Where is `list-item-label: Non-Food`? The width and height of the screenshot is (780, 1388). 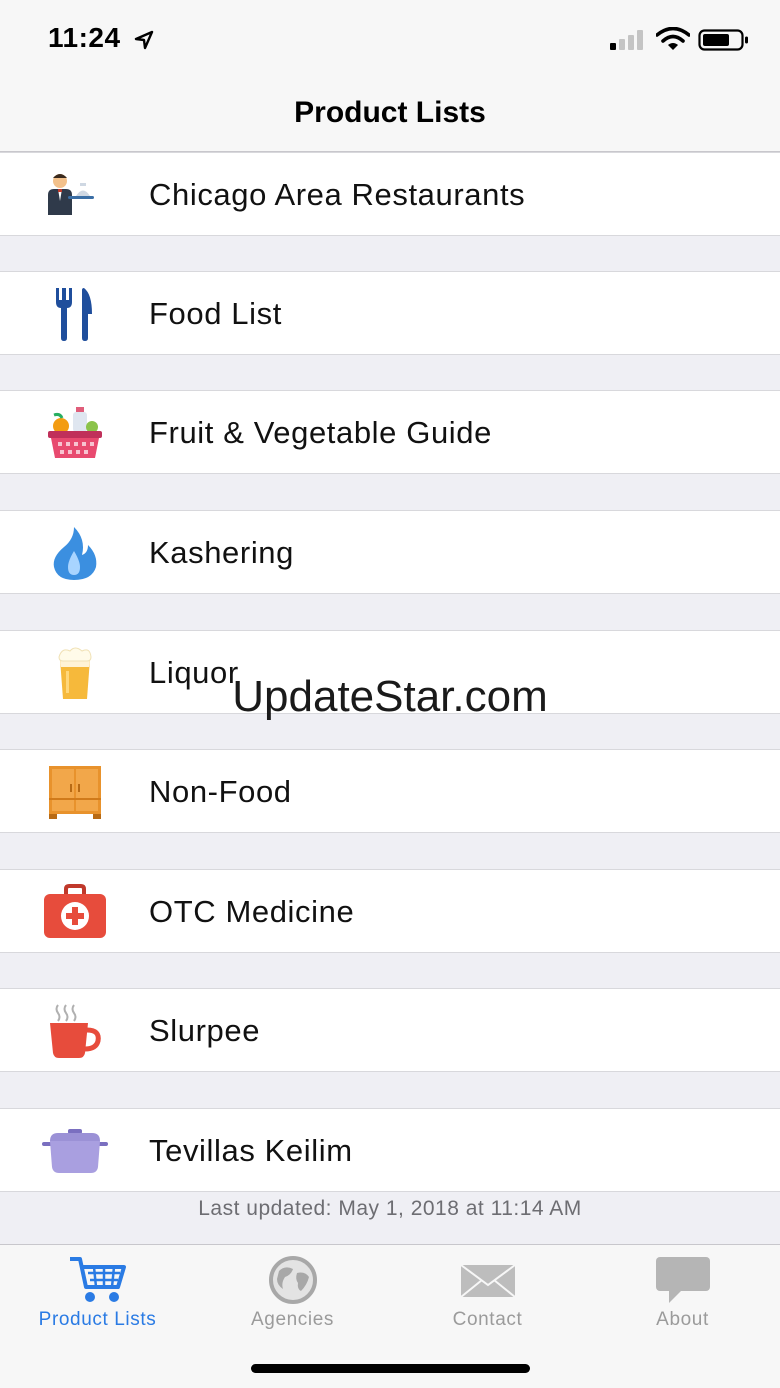
list-item-label: Non-Food is located at coordinates (220, 791).